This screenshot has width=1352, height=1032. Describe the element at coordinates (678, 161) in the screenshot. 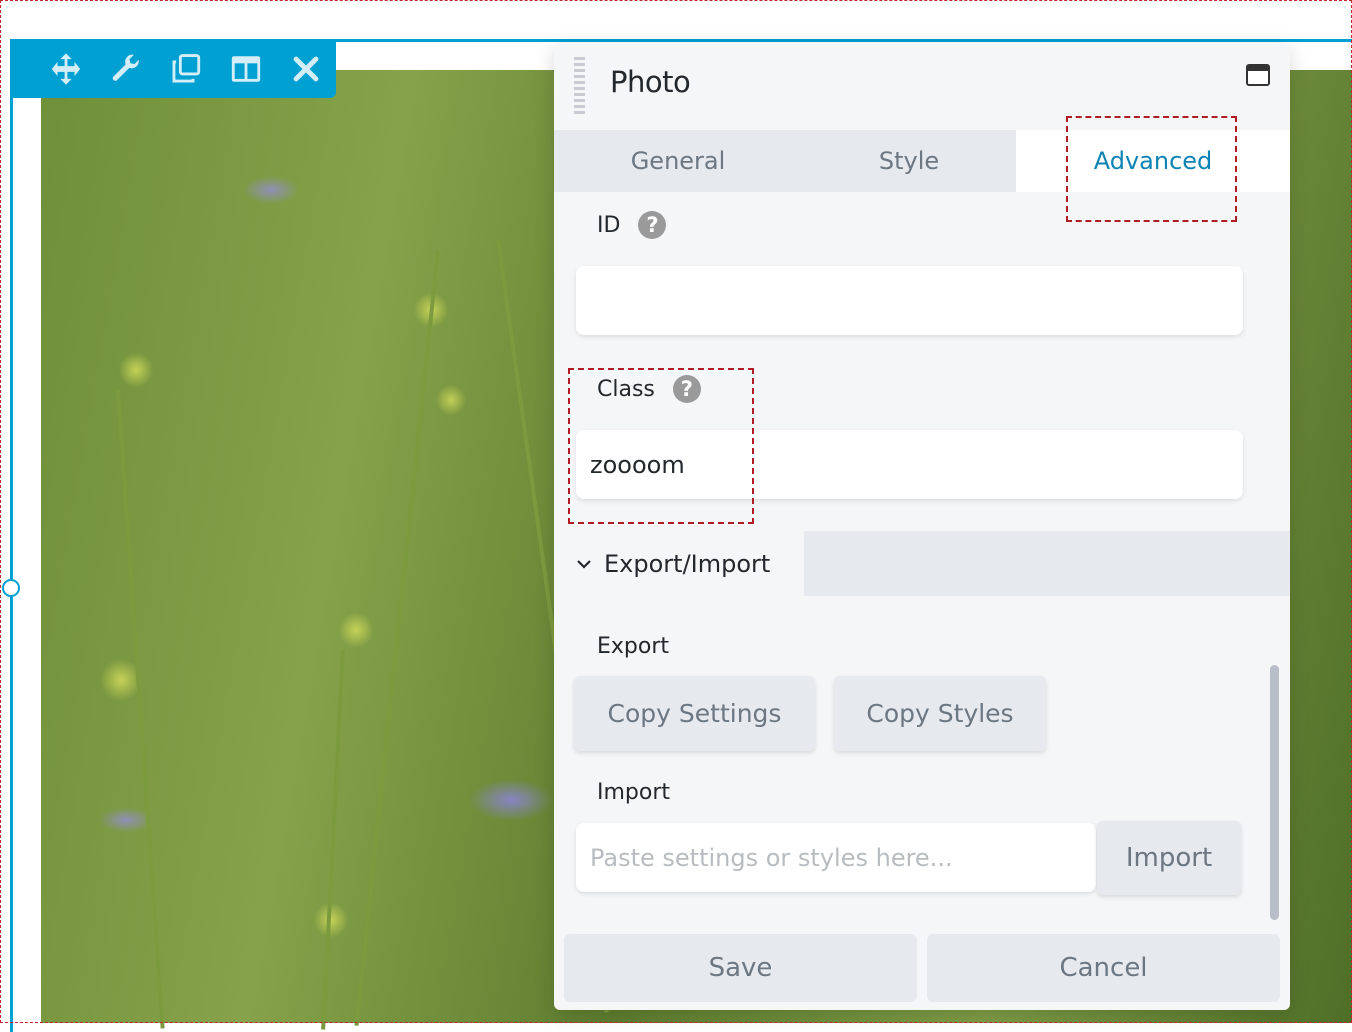

I see `tab-general: General` at that location.